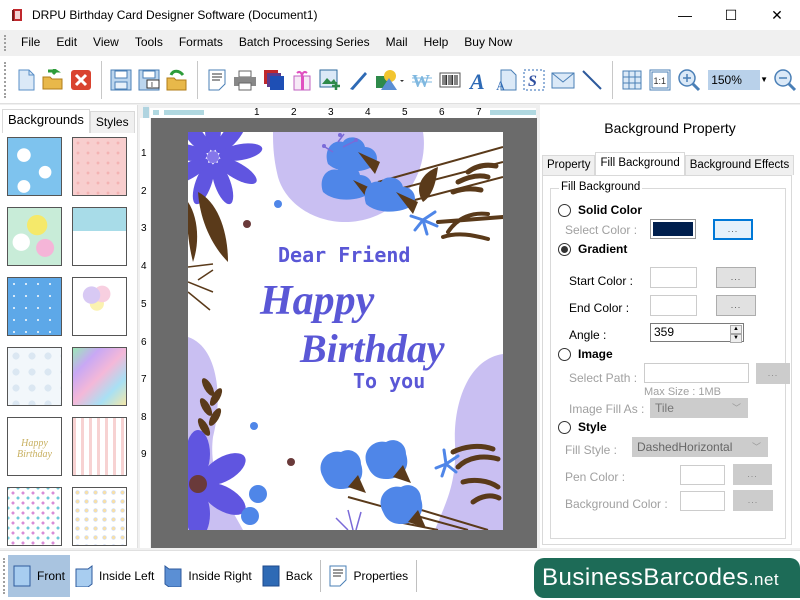 The width and height of the screenshot is (800, 600). I want to click on thumbnail-bubbles, so click(34, 376).